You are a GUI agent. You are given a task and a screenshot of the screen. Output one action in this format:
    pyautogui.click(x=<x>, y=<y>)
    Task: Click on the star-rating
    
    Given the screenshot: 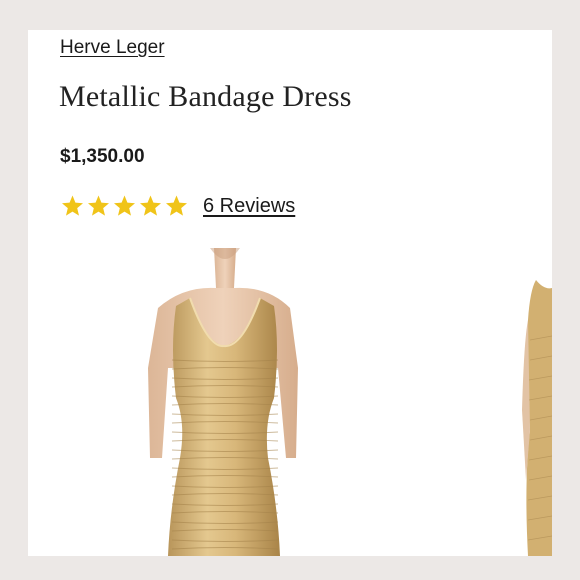 What is the action you would take?
    pyautogui.click(x=124, y=206)
    